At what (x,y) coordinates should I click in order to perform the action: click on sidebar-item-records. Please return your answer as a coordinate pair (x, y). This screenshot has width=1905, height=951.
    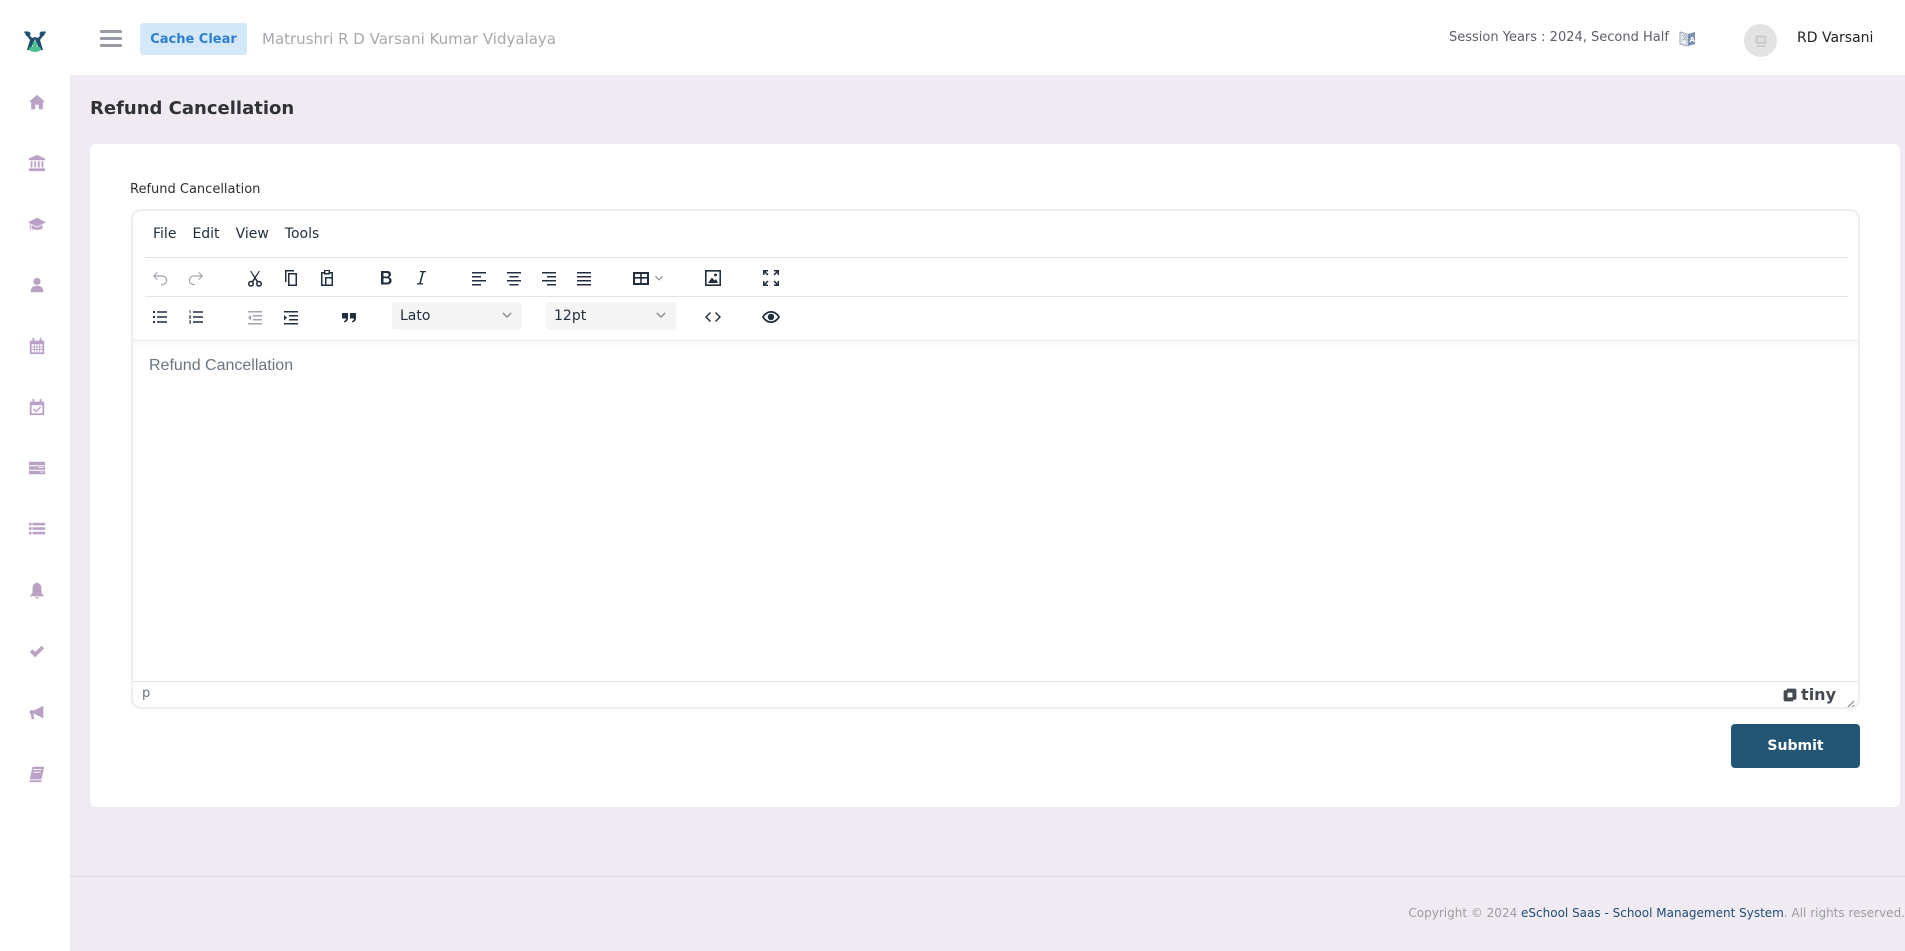
    Looking at the image, I should click on (37, 468).